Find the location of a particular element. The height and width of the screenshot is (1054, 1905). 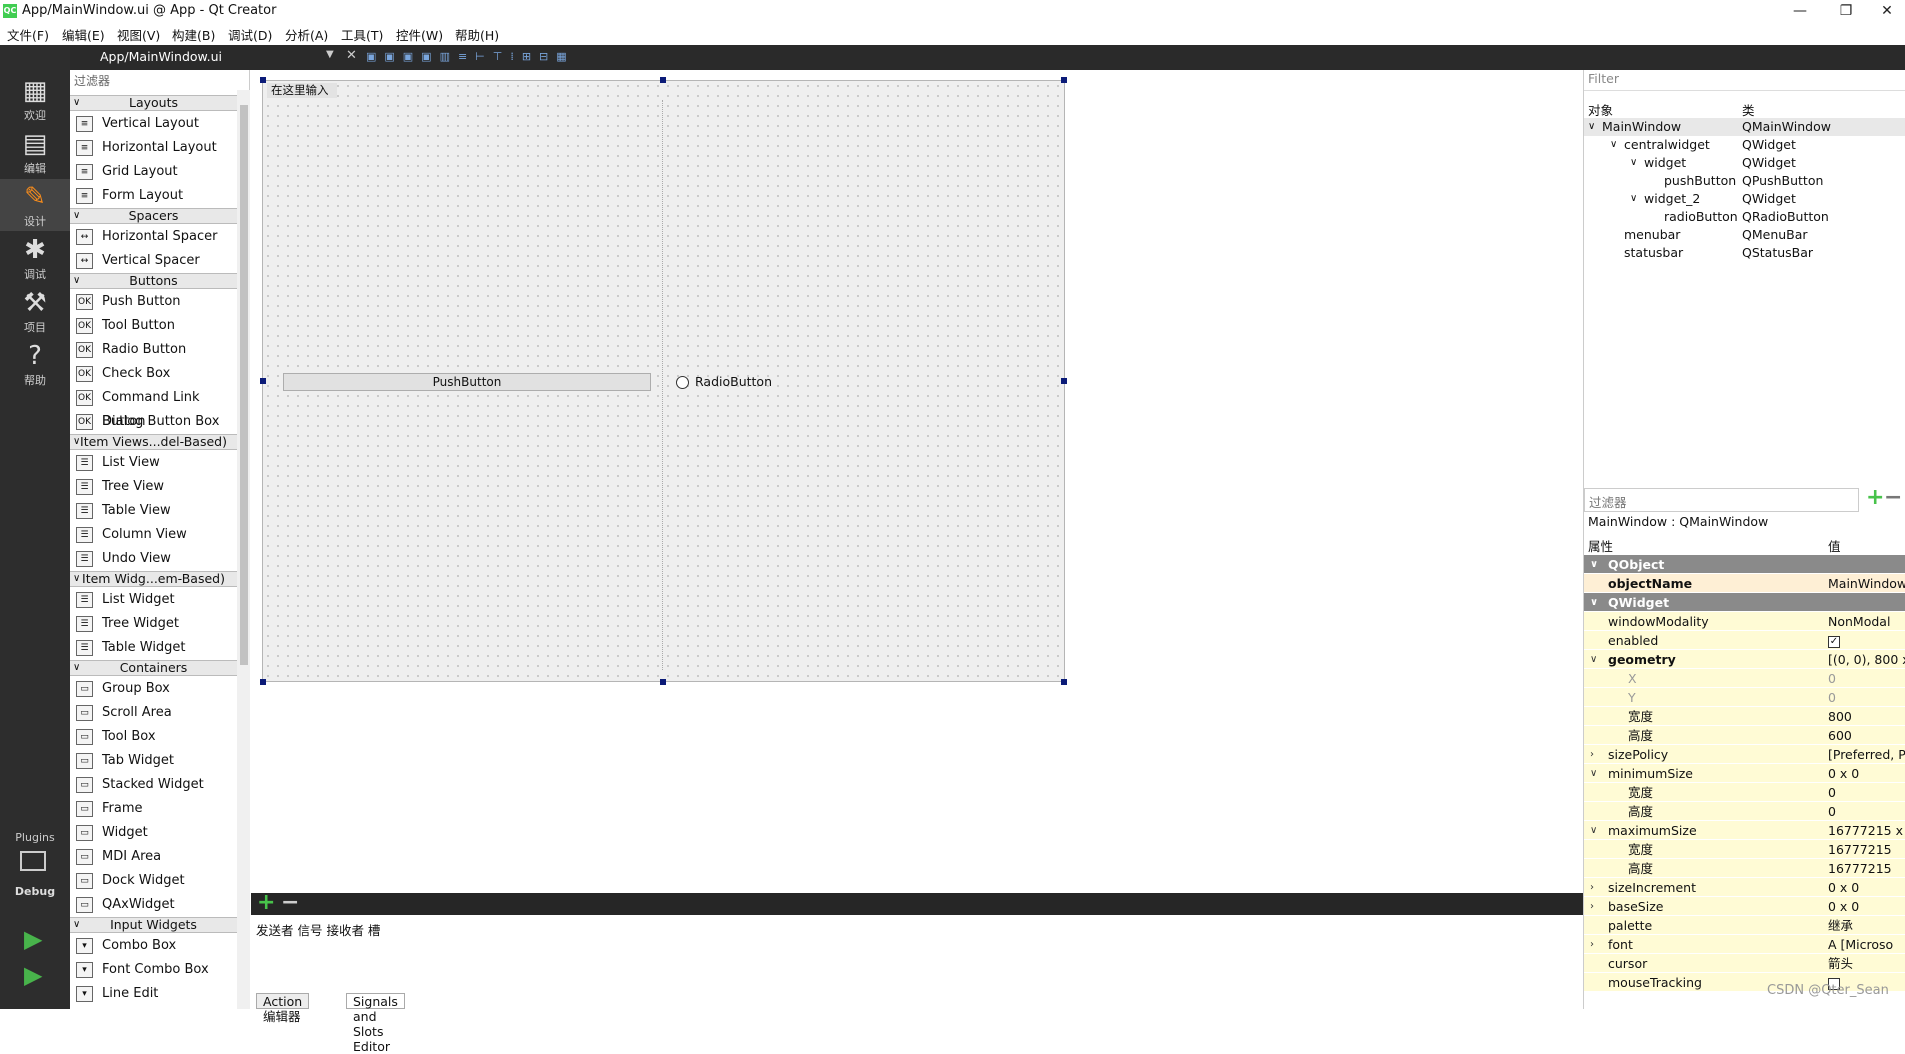

widget-item: ↔ Horizontal Spacer is located at coordinates (153, 237).